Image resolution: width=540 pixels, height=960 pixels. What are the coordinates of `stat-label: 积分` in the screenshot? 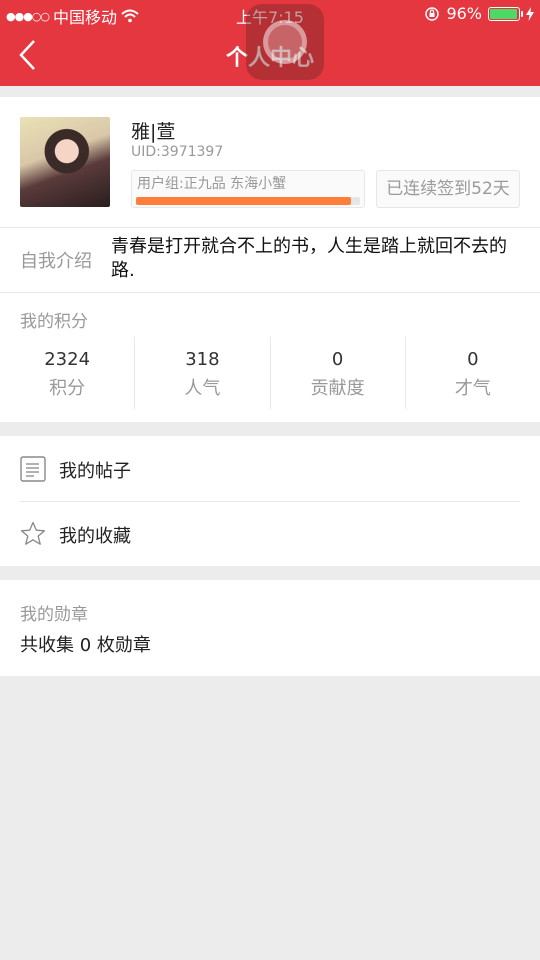 It's located at (67, 388).